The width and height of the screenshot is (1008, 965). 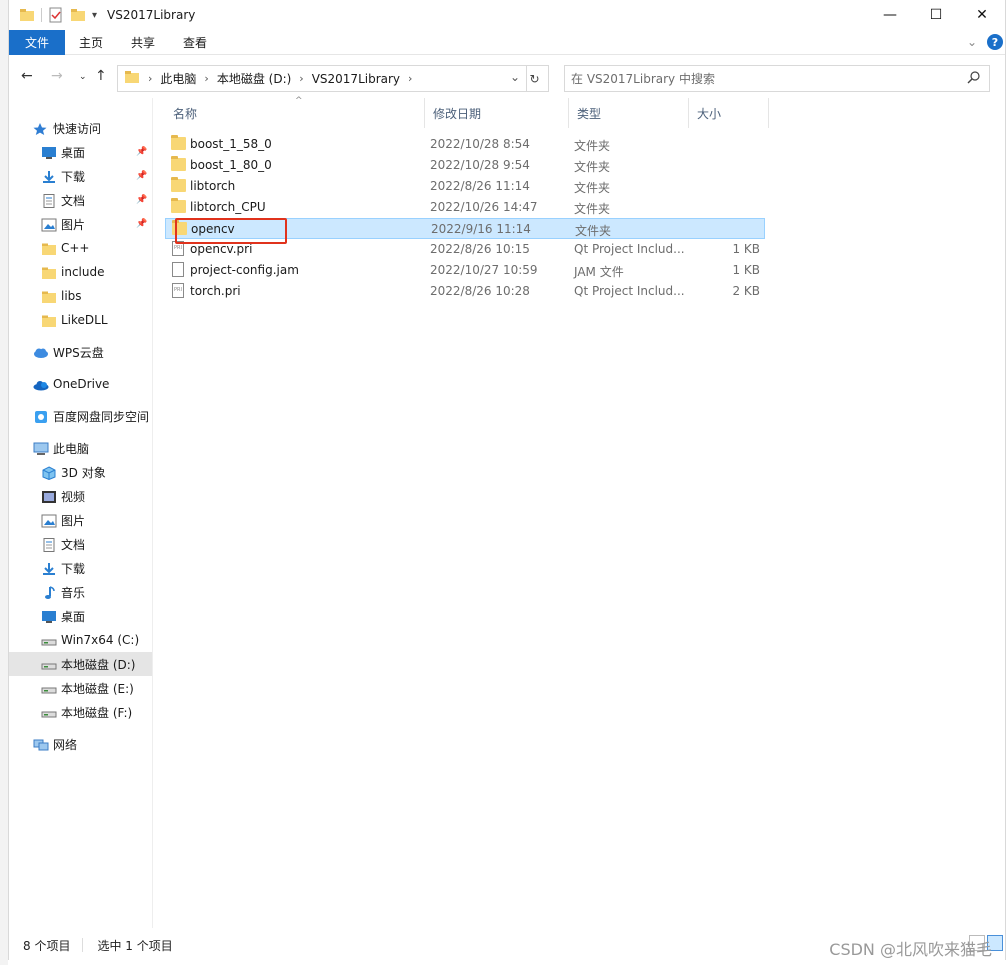 I want to click on customize-toolbar-icon: ▾, so click(x=94, y=15).